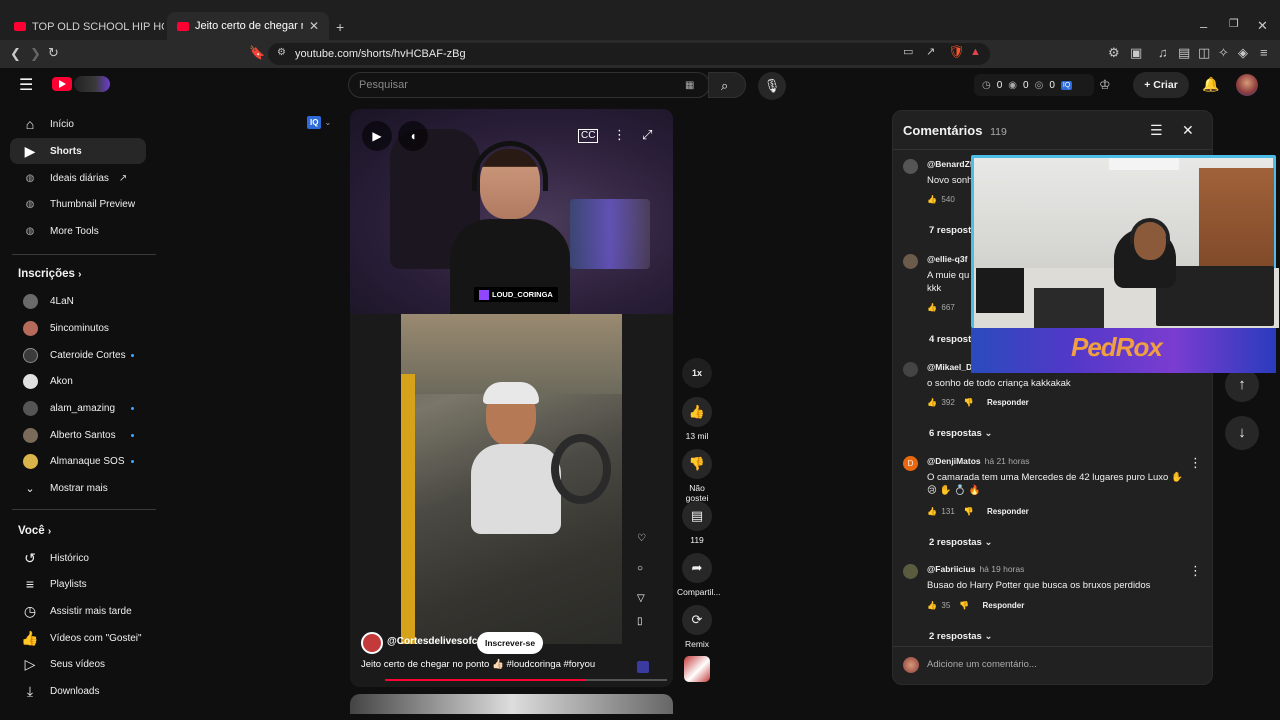 This screenshot has width=1280, height=720. I want to click on comments-button: ▤ 119, so click(697, 523).